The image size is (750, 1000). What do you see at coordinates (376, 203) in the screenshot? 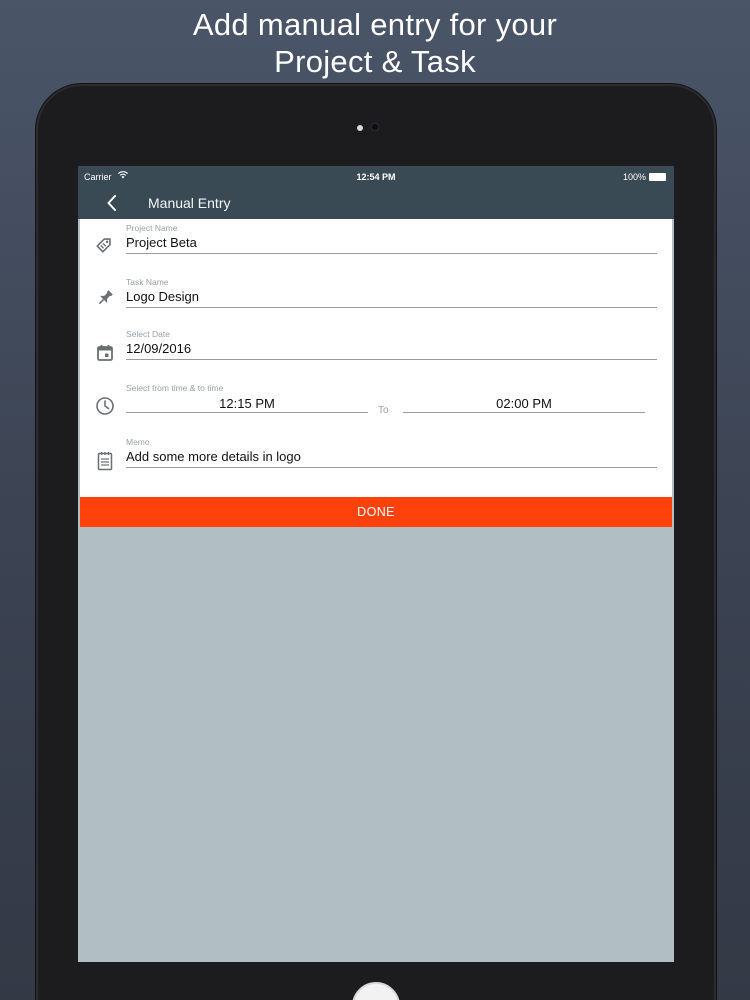
I see `nav-bar: Manual Entry` at bounding box center [376, 203].